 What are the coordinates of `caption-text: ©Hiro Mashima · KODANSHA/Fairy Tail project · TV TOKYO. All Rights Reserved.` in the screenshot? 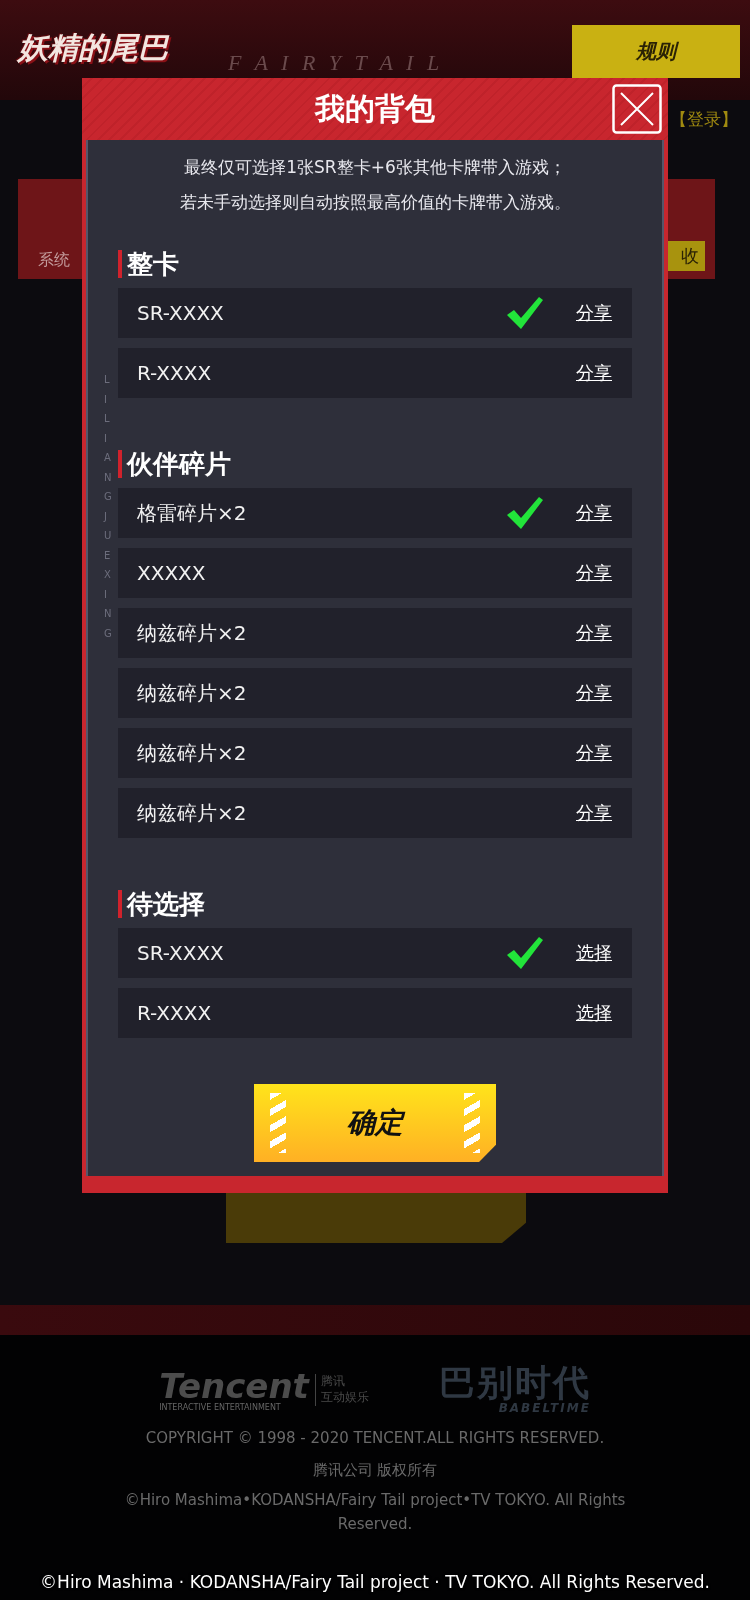 It's located at (375, 1582).